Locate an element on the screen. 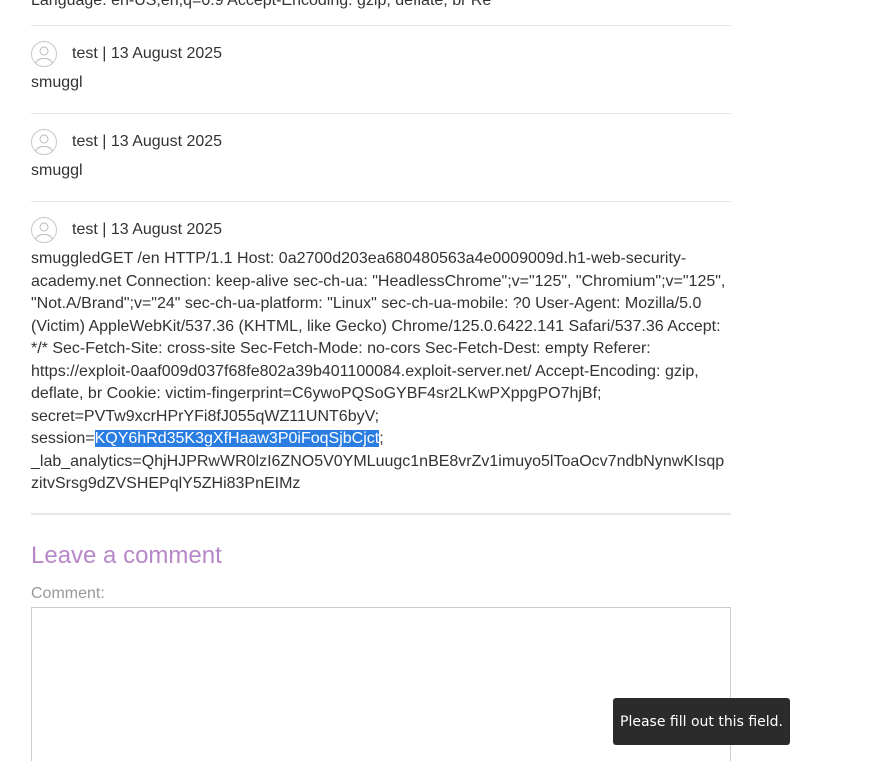 The width and height of the screenshot is (887, 761). section-divider is located at coordinates (381, 514).